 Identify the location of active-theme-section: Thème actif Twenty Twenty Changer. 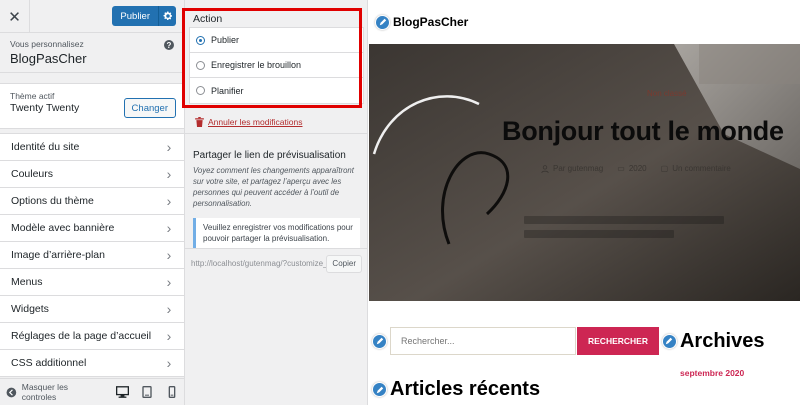
(92, 106).